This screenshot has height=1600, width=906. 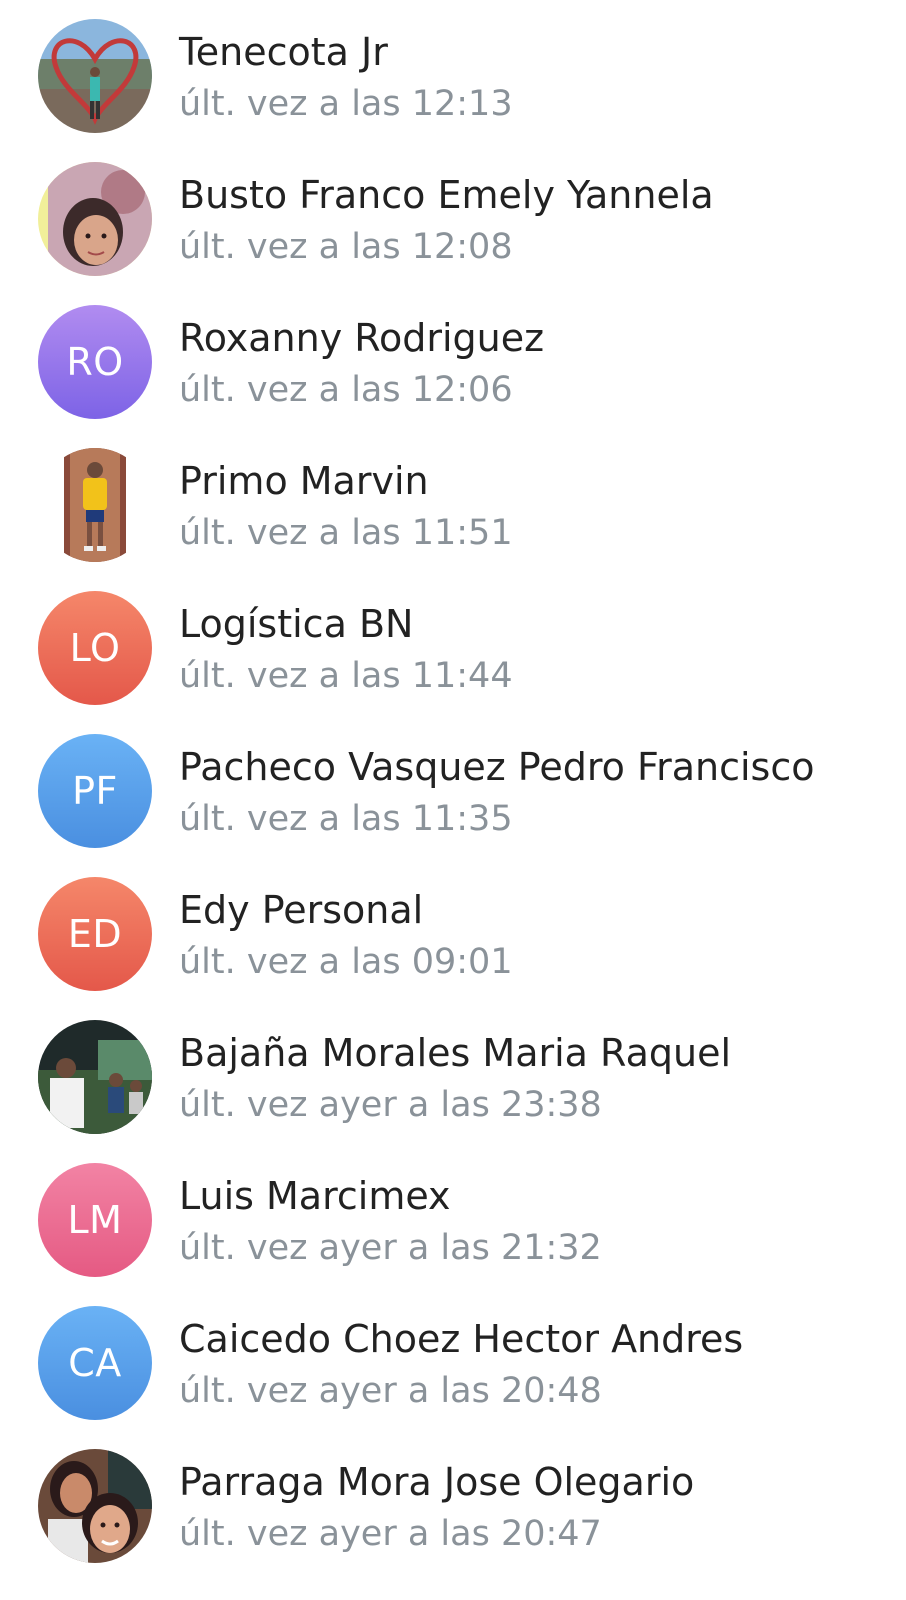 I want to click on contact-avatar: RO, so click(x=95, y=362).